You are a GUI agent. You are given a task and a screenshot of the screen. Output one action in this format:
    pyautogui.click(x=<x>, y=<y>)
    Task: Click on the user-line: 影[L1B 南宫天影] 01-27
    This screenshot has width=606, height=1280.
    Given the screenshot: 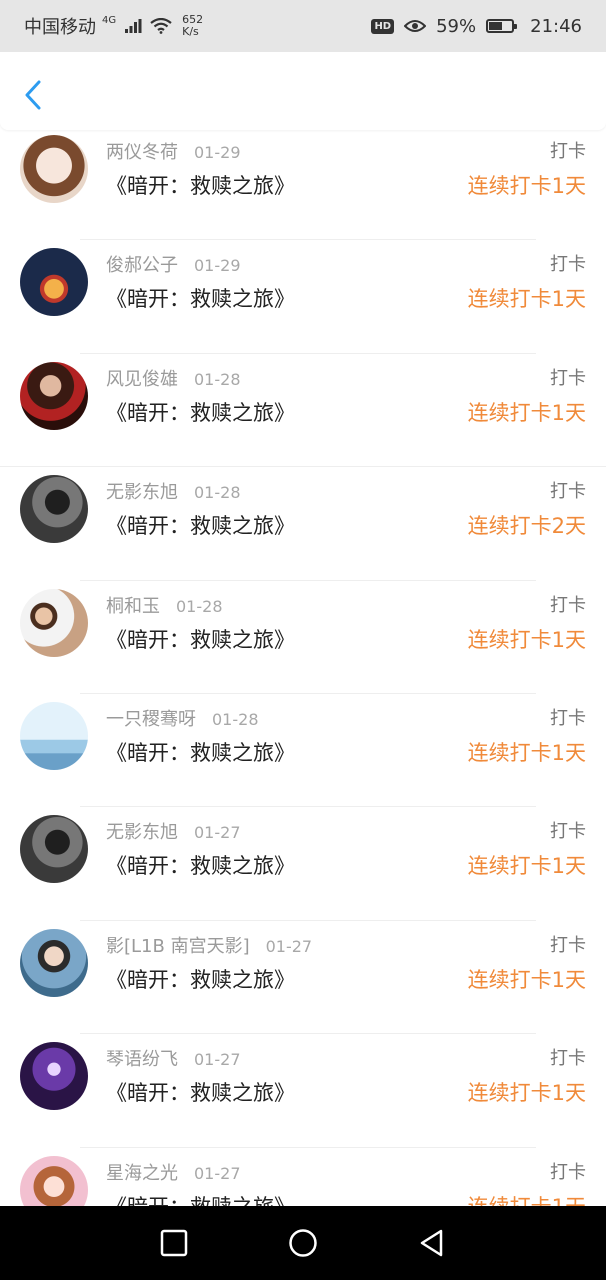 What is the action you would take?
    pyautogui.click(x=209, y=945)
    